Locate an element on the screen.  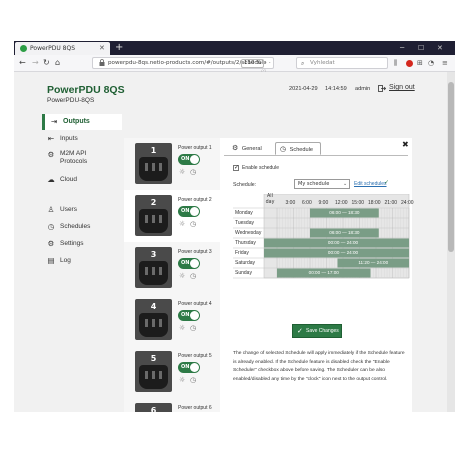
day-label: Monday is located at coordinates (244, 213).